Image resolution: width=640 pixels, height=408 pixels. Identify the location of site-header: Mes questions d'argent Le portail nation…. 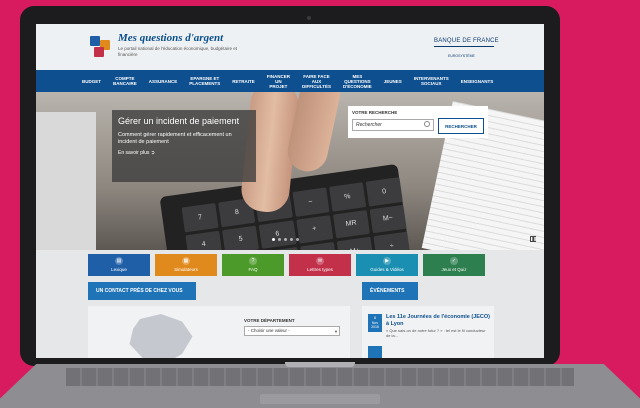
(290, 47).